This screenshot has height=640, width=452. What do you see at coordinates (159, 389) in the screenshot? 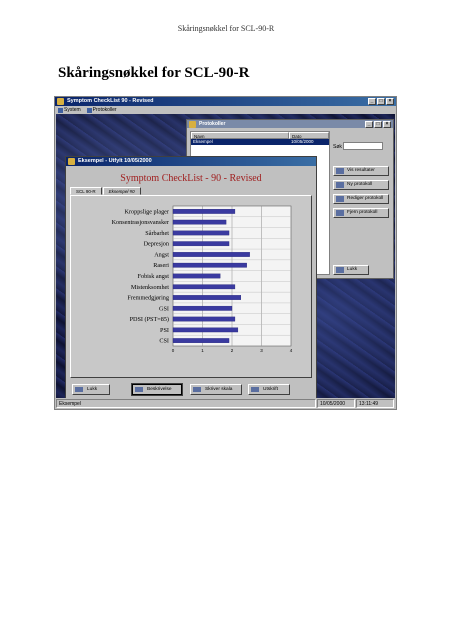
I see `button-label: Beskrivelse` at bounding box center [159, 389].